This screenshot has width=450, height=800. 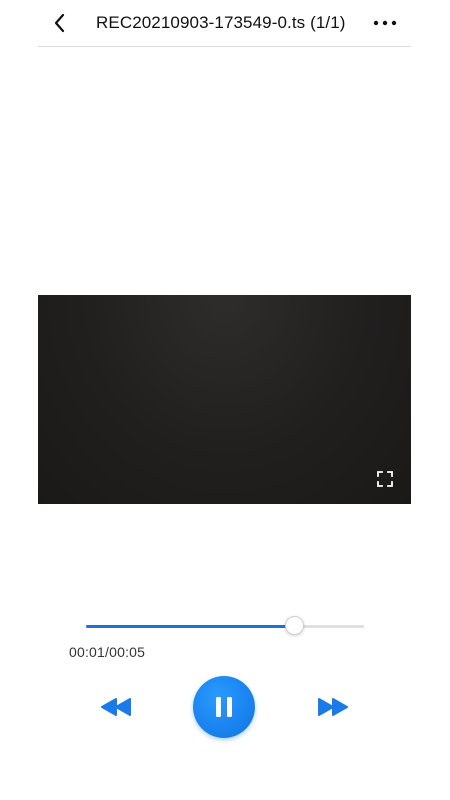 I want to click on rewind-button, so click(x=116, y=707).